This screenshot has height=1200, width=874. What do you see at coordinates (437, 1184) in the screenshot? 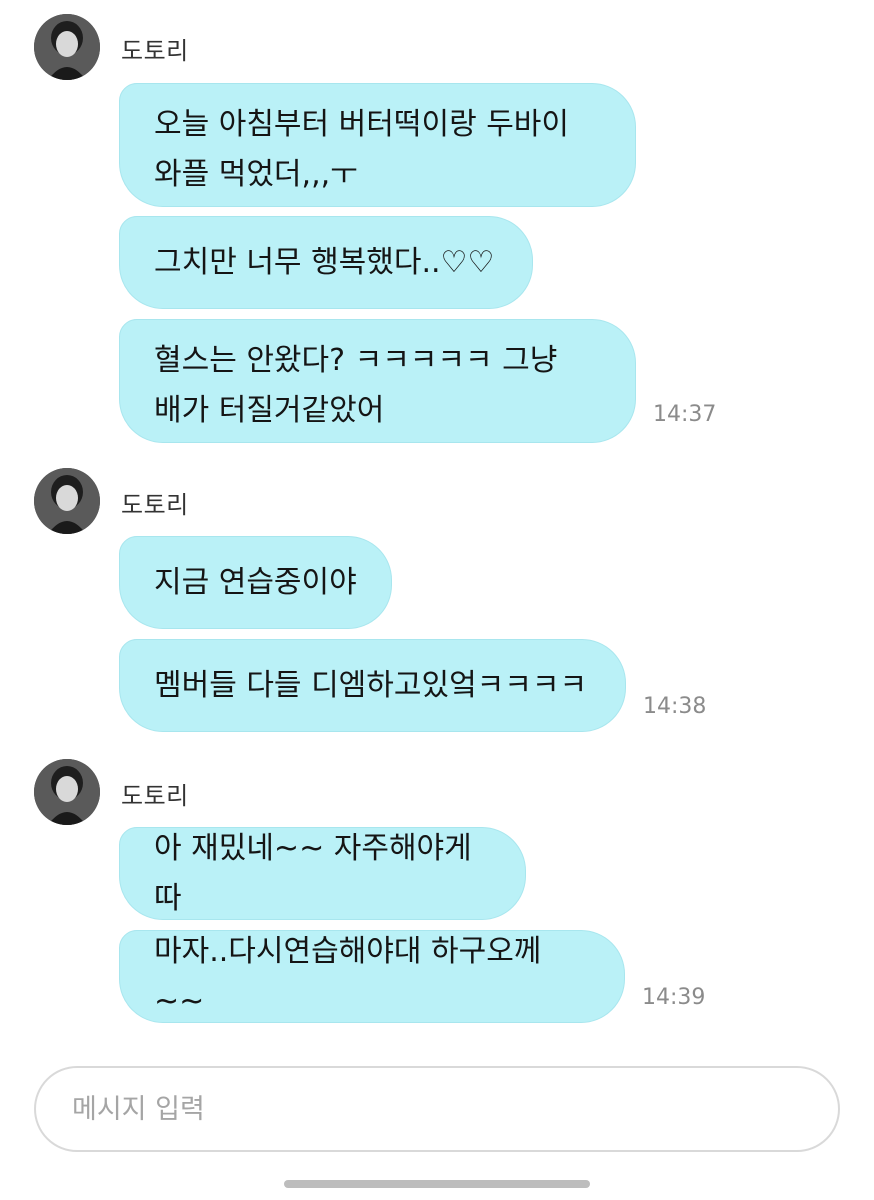
I see `home-indicator` at bounding box center [437, 1184].